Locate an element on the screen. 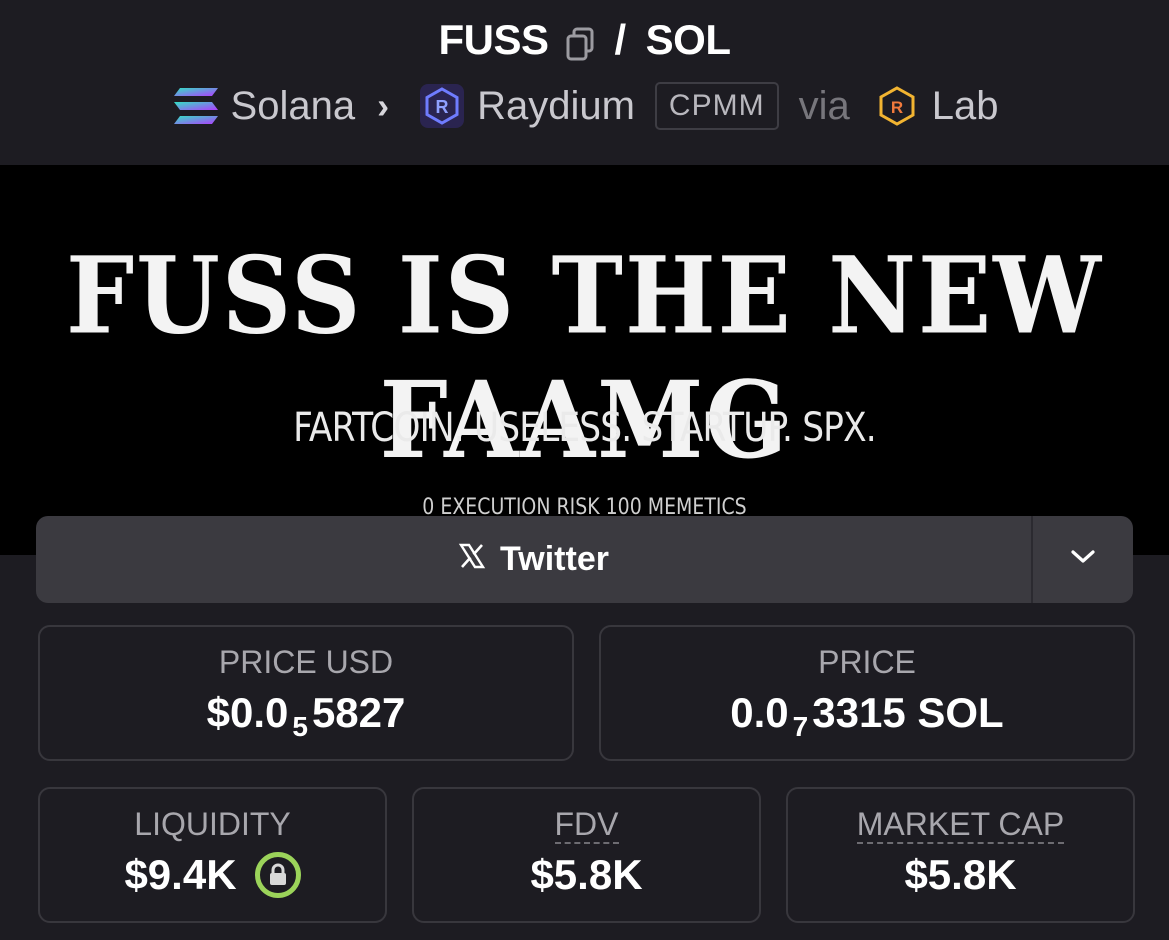 Image resolution: width=1169 pixels, height=940 pixels. liquidity-value-row: $9.4K is located at coordinates (212, 875).